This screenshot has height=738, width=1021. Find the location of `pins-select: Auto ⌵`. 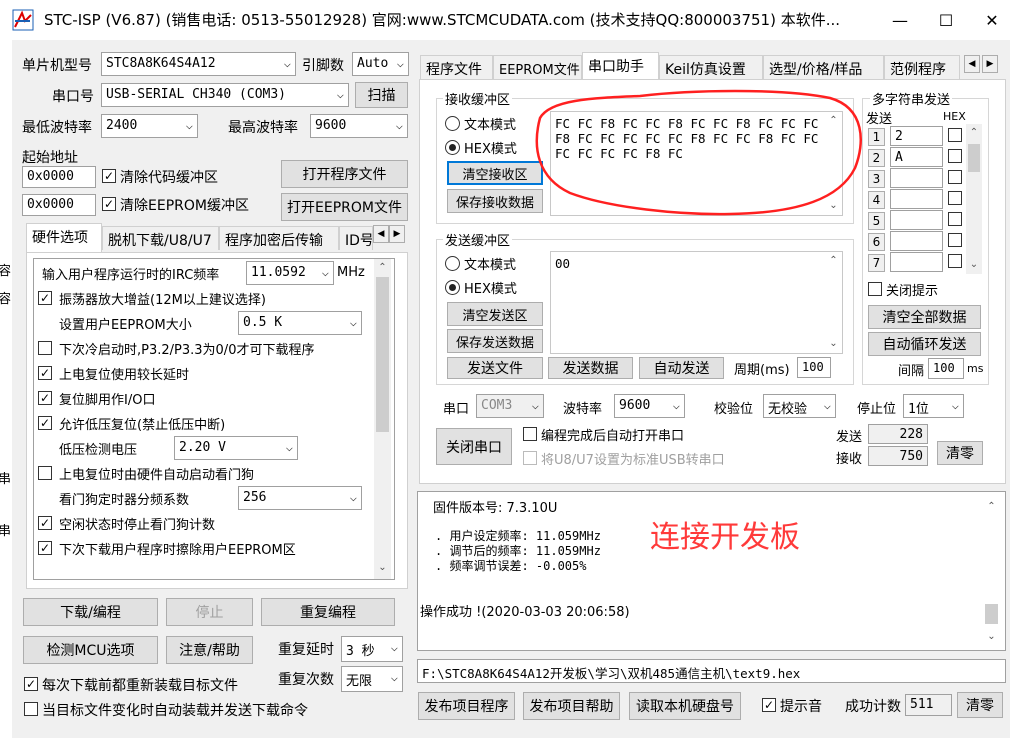

pins-select: Auto ⌵ is located at coordinates (380, 64).